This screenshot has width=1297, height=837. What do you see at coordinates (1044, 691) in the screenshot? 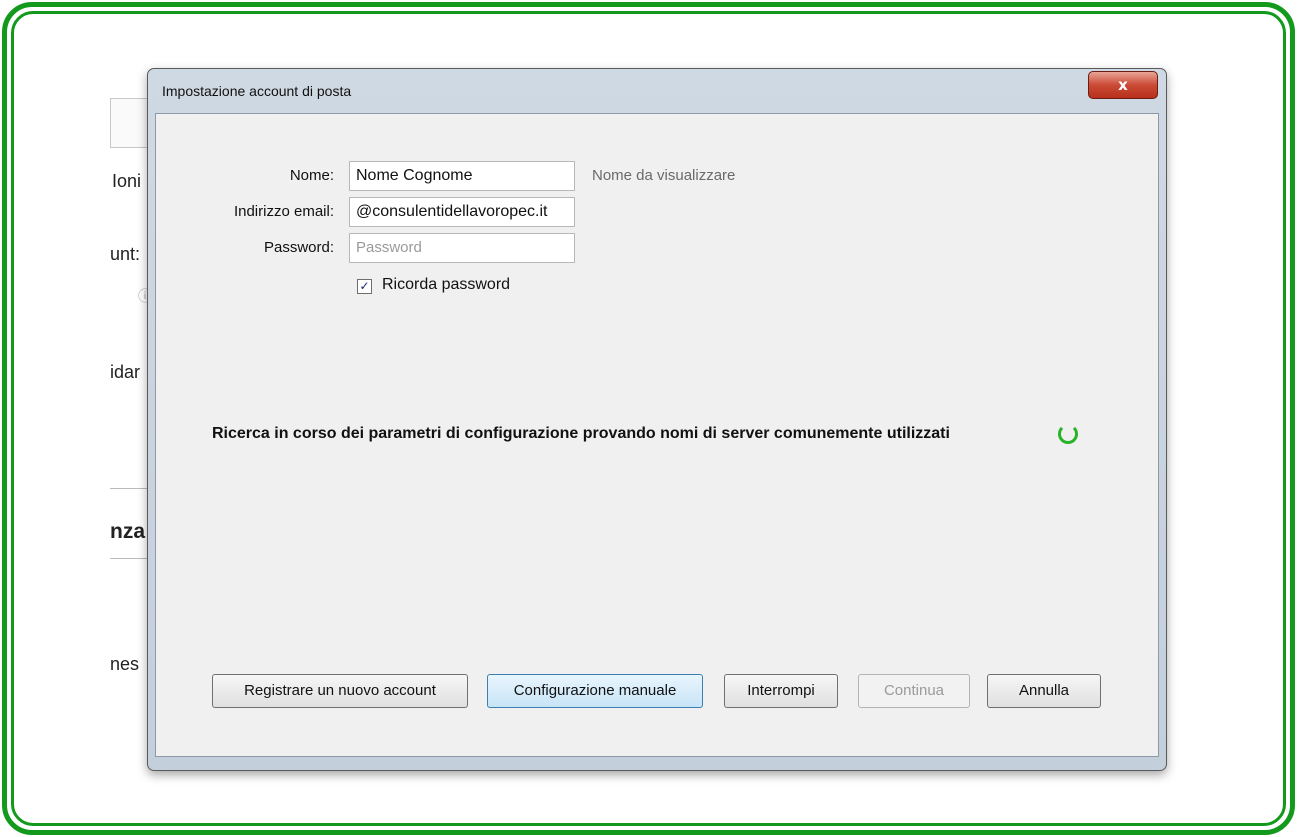
I see `cancel-button: Annulla` at bounding box center [1044, 691].